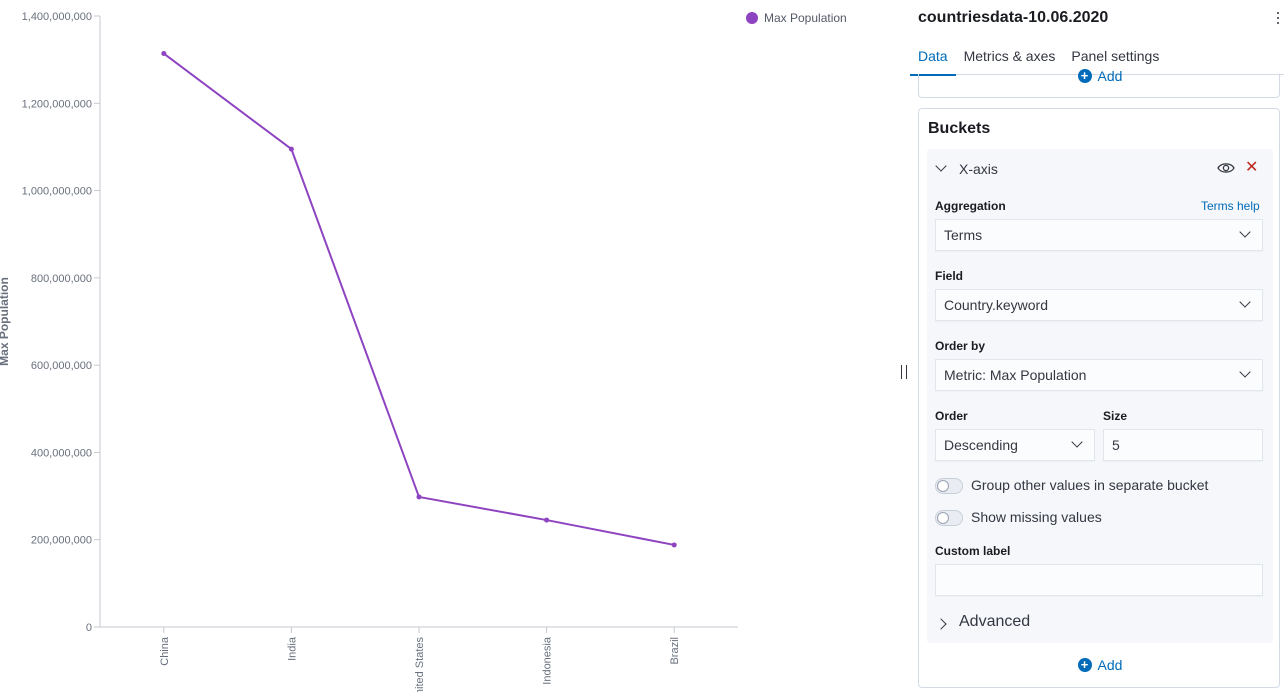 This screenshot has width=1284, height=692. What do you see at coordinates (5, 321) in the screenshot?
I see `y-axis-title: Max Population` at bounding box center [5, 321].